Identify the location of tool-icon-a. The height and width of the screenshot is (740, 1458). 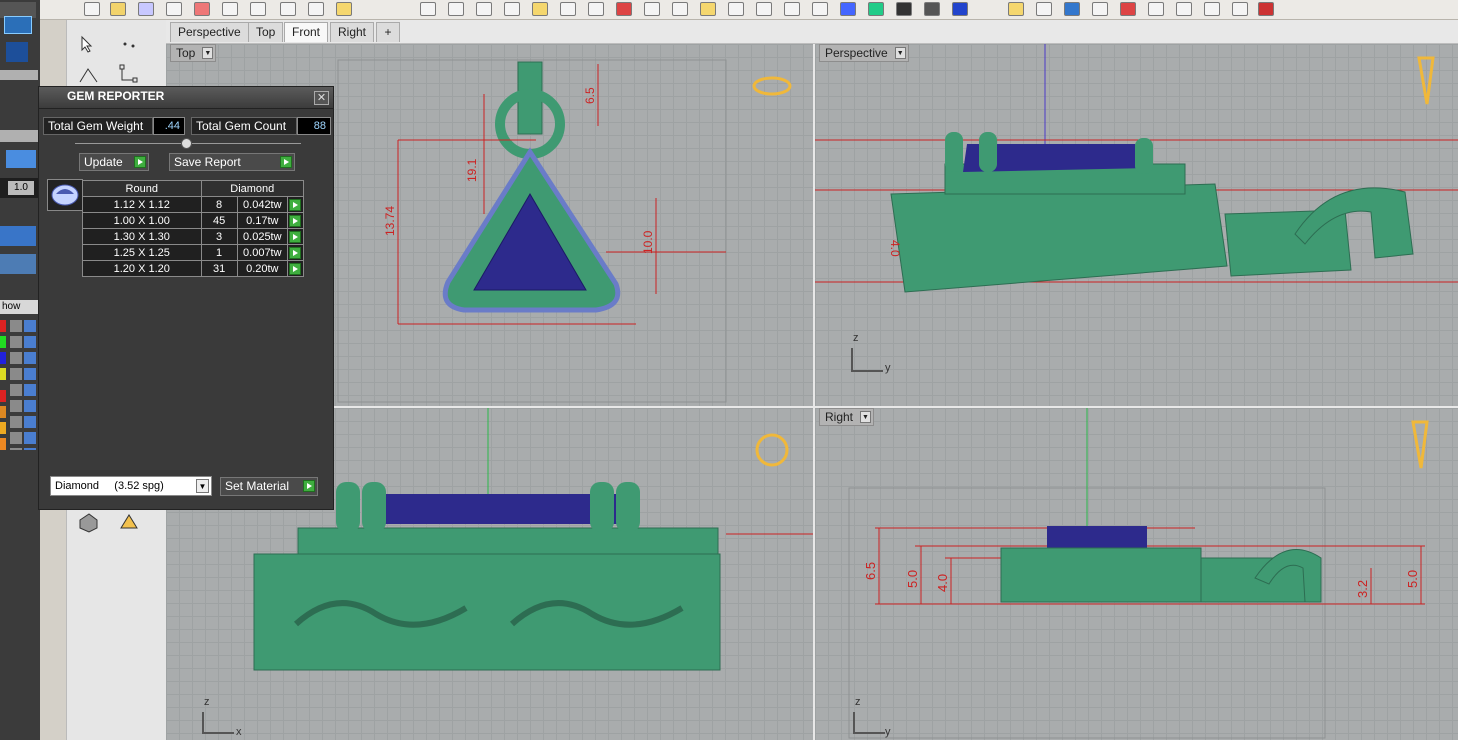
(18, 236).